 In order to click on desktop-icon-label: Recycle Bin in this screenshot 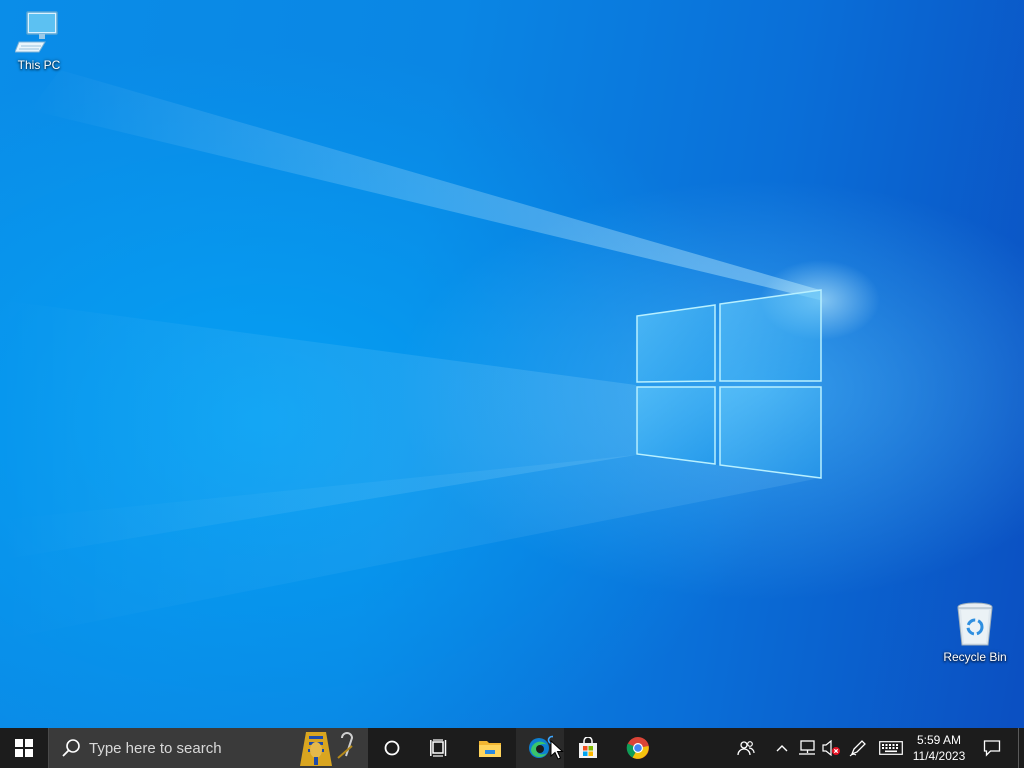, I will do `click(975, 657)`.